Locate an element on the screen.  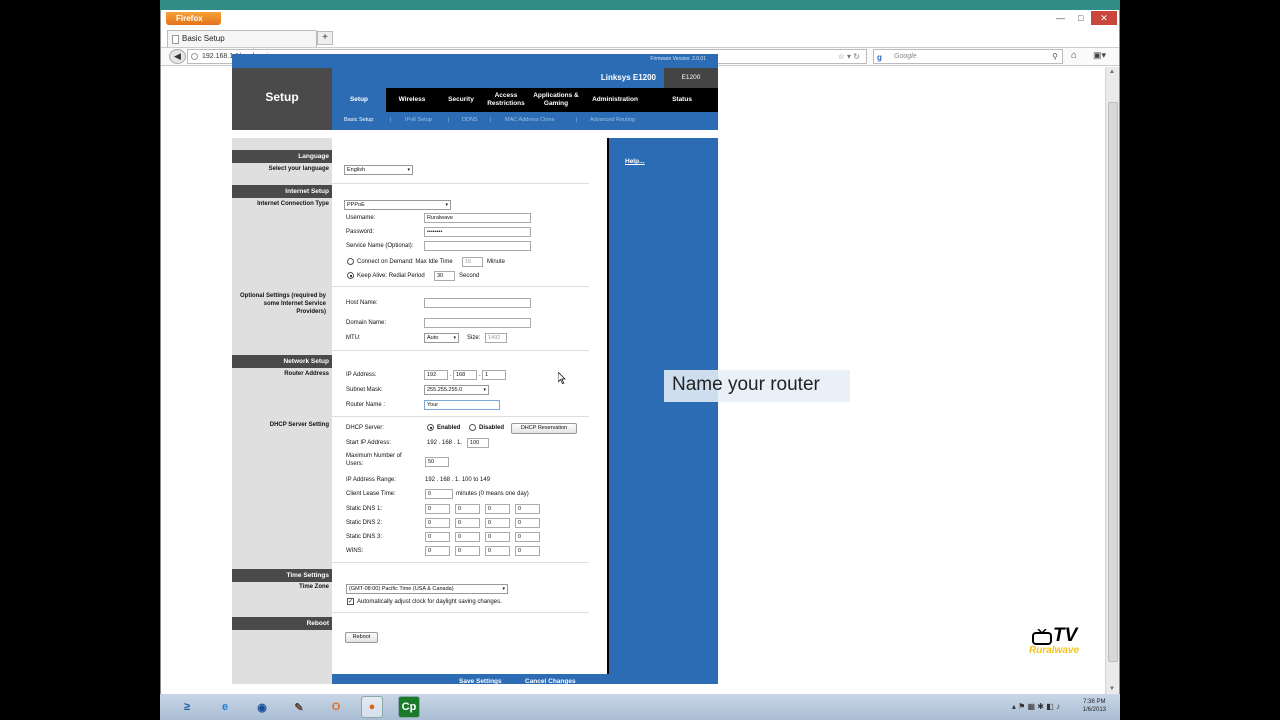
divider is located at coordinates (460, 562).